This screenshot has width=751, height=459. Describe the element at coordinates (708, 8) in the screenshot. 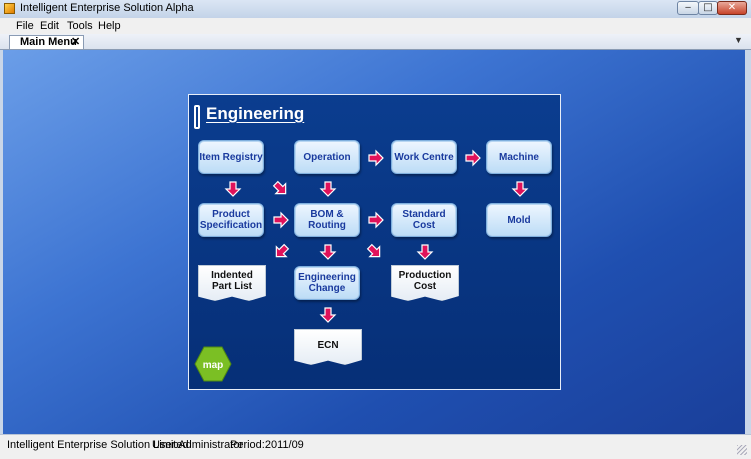

I see `maximize-button: □` at that location.